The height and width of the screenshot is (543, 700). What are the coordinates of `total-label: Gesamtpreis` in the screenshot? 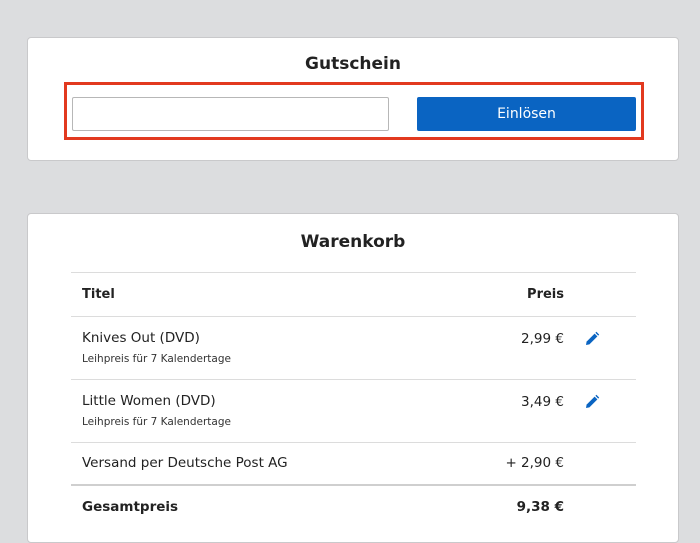 It's located at (130, 507).